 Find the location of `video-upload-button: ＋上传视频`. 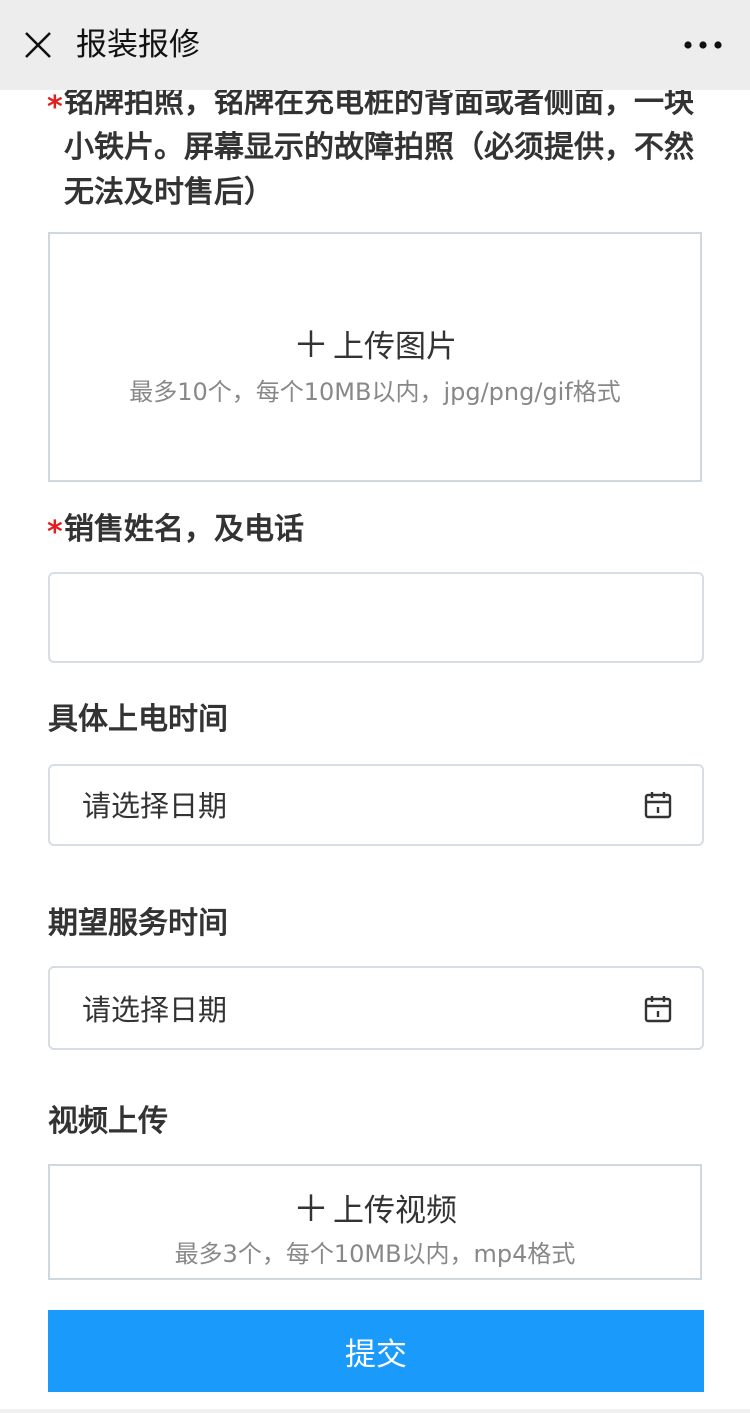

video-upload-button: ＋上传视频 is located at coordinates (375, 1206).